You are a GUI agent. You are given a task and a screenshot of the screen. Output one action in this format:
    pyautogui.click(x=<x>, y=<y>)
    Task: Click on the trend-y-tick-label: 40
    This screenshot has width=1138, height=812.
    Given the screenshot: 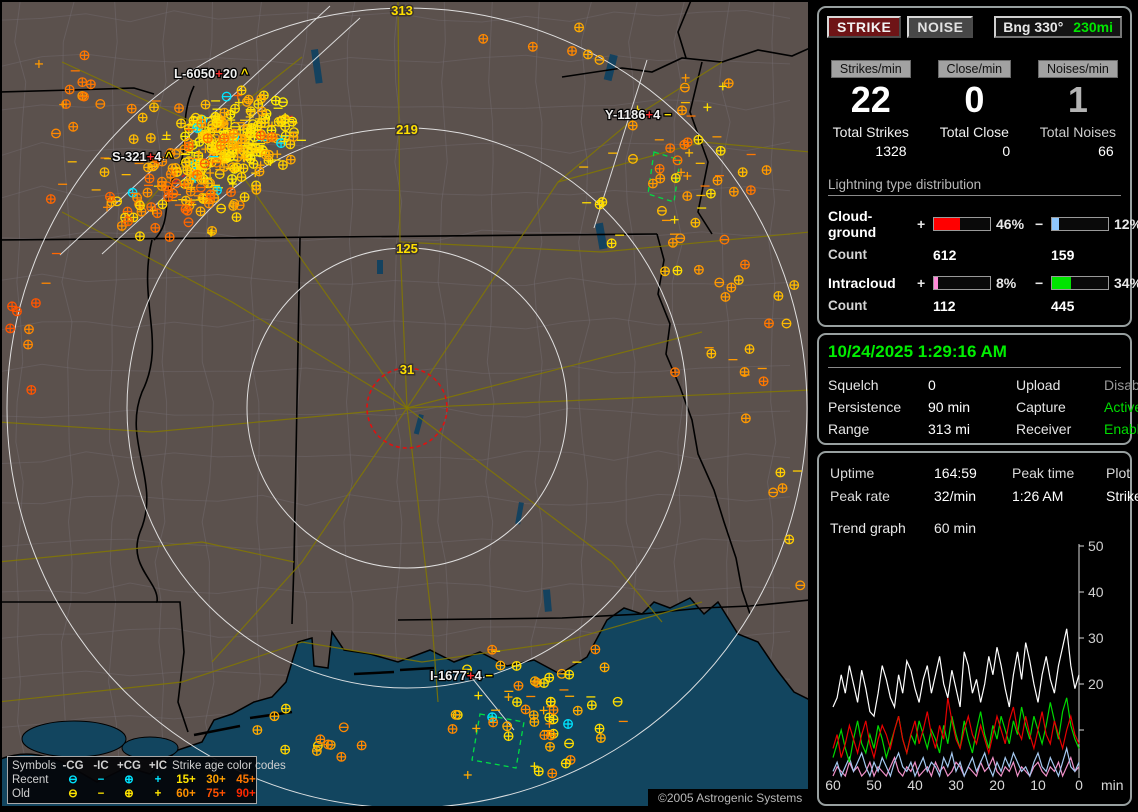 What is the action you would take?
    pyautogui.click(x=1096, y=592)
    